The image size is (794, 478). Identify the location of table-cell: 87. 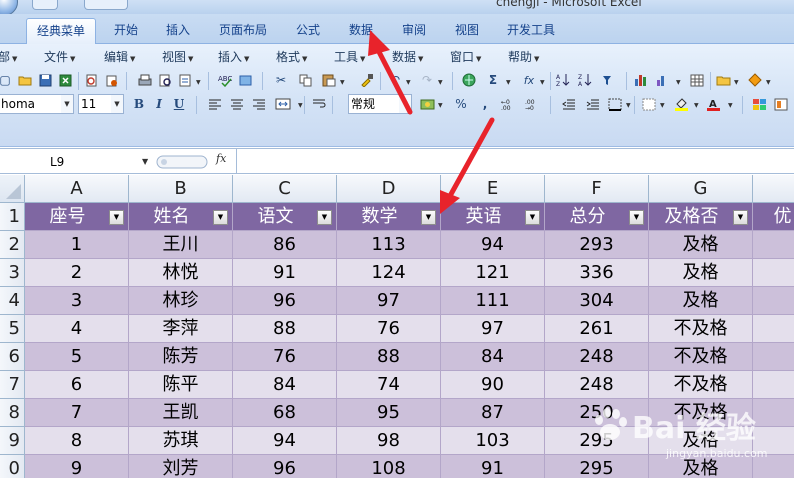
(493, 413).